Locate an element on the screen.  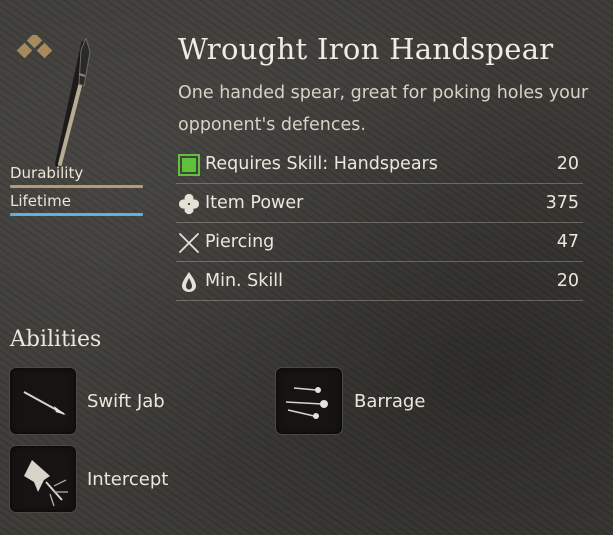
stat-value: 375 is located at coordinates (562, 203).